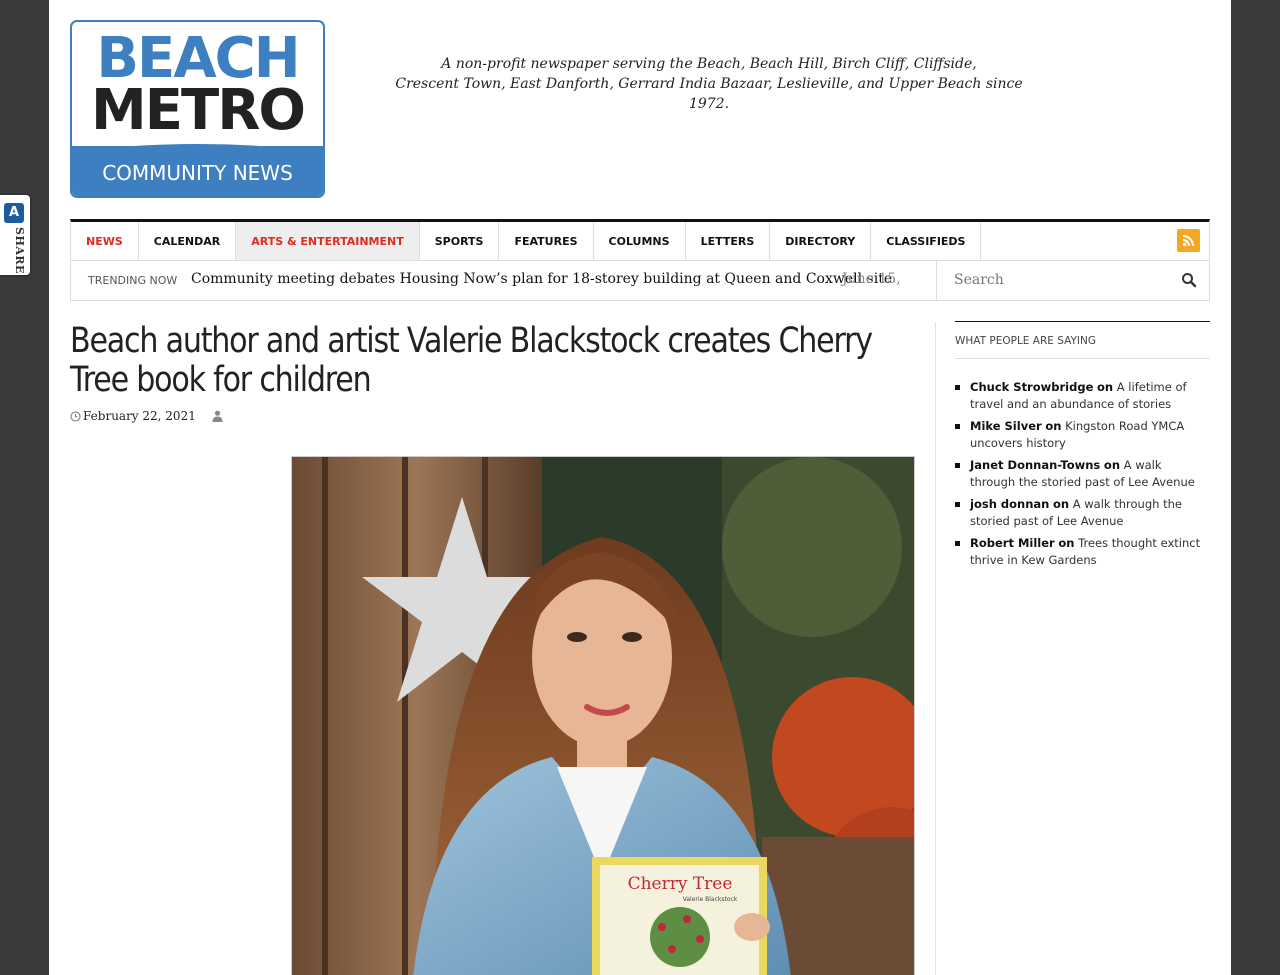  Describe the element at coordinates (14, 213) in the screenshot. I see `share-service-icon: A` at that location.